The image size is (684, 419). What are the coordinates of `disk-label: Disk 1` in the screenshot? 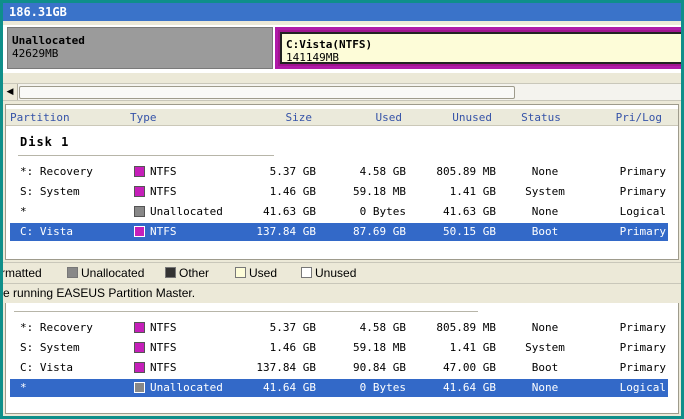 It's located at (44, 142).